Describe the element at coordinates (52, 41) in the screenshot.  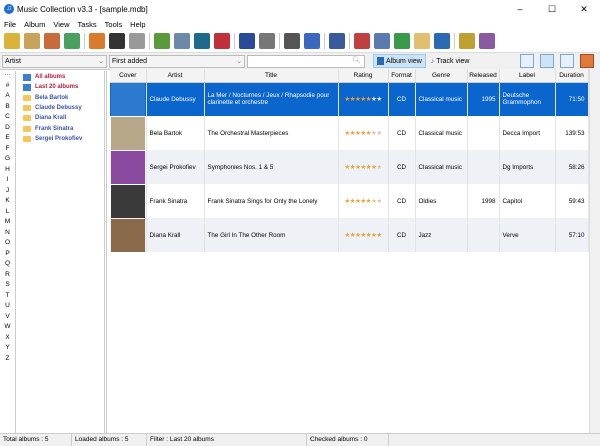
I see `toolbar-button-3-icon` at that location.